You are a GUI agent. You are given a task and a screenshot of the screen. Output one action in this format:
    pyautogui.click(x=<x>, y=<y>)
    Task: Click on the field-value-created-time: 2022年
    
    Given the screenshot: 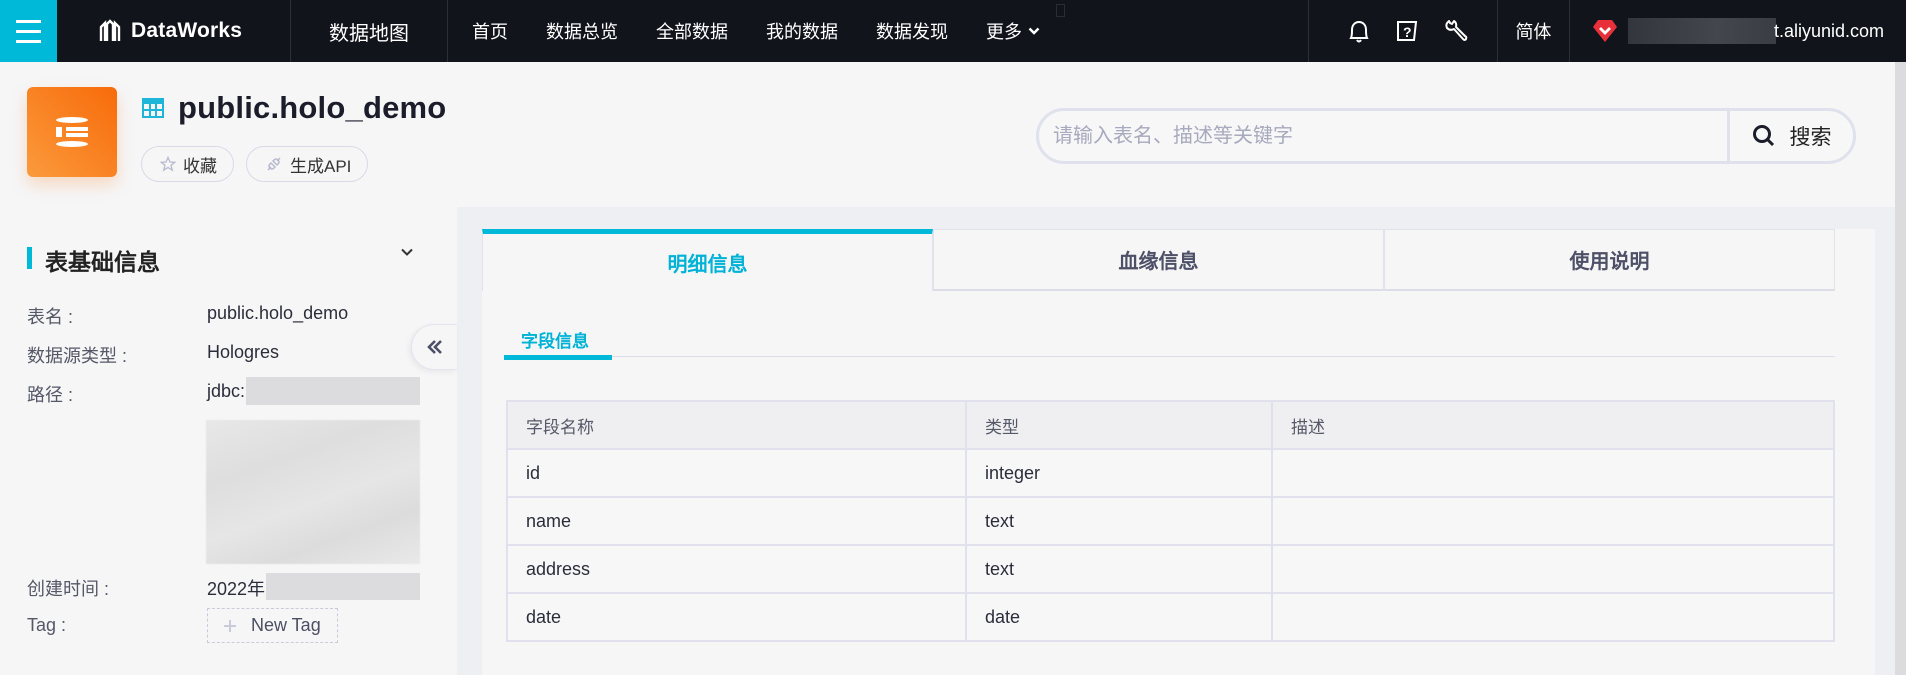 What is the action you would take?
    pyautogui.click(x=236, y=589)
    